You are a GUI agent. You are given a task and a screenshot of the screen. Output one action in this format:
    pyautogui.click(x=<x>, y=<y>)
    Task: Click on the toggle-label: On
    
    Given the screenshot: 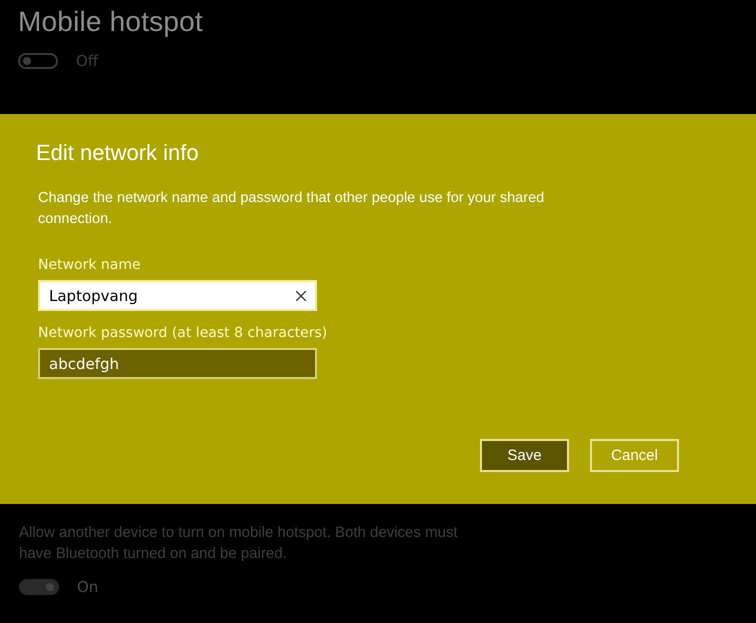 What is the action you would take?
    pyautogui.click(x=87, y=587)
    